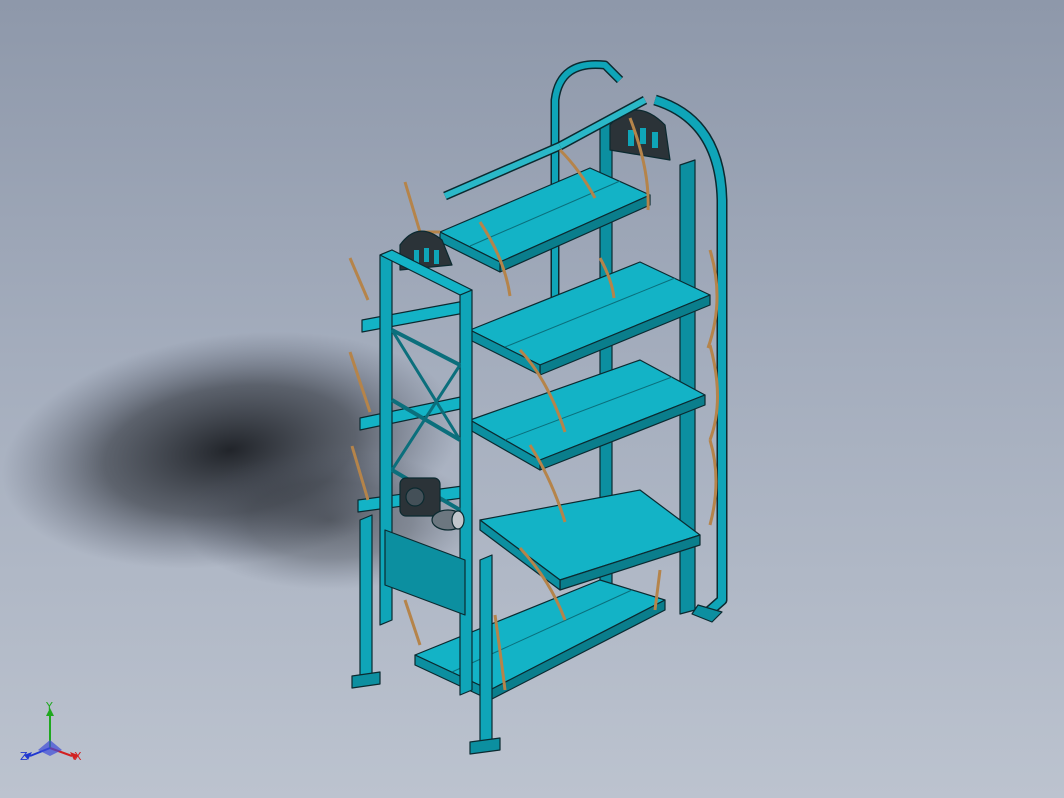 This screenshot has height=798, width=1064. What do you see at coordinates (24, 756) in the screenshot?
I see `z-axis-label: Z` at bounding box center [24, 756].